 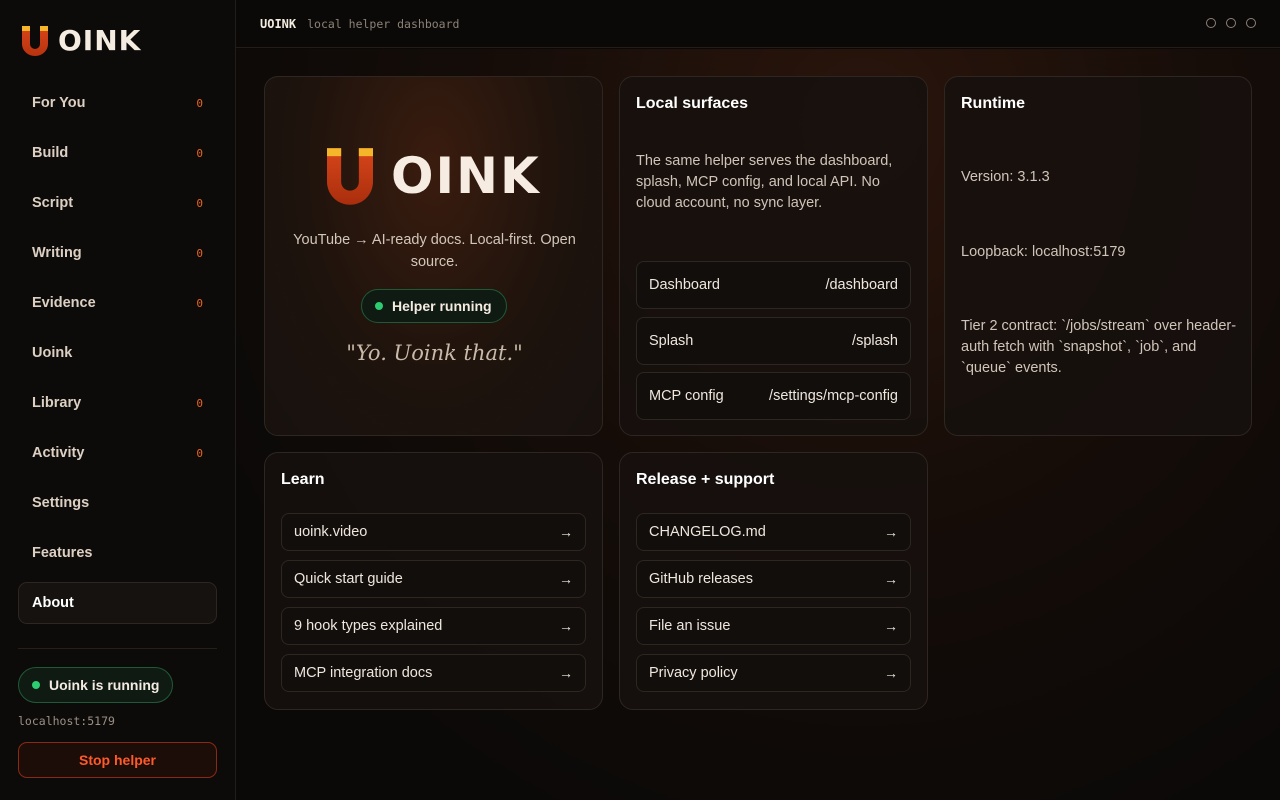 What do you see at coordinates (117, 103) in the screenshot?
I see `sidebar-item-for-you: For You 0` at bounding box center [117, 103].